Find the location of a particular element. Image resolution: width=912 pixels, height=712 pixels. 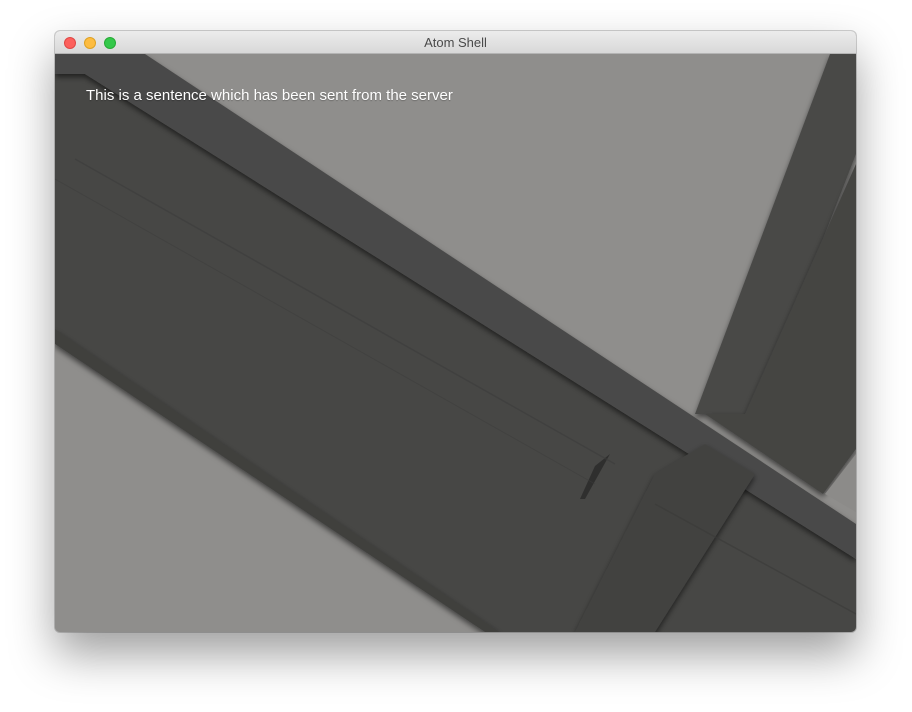

title-bar: Atom Shell is located at coordinates (455, 42).